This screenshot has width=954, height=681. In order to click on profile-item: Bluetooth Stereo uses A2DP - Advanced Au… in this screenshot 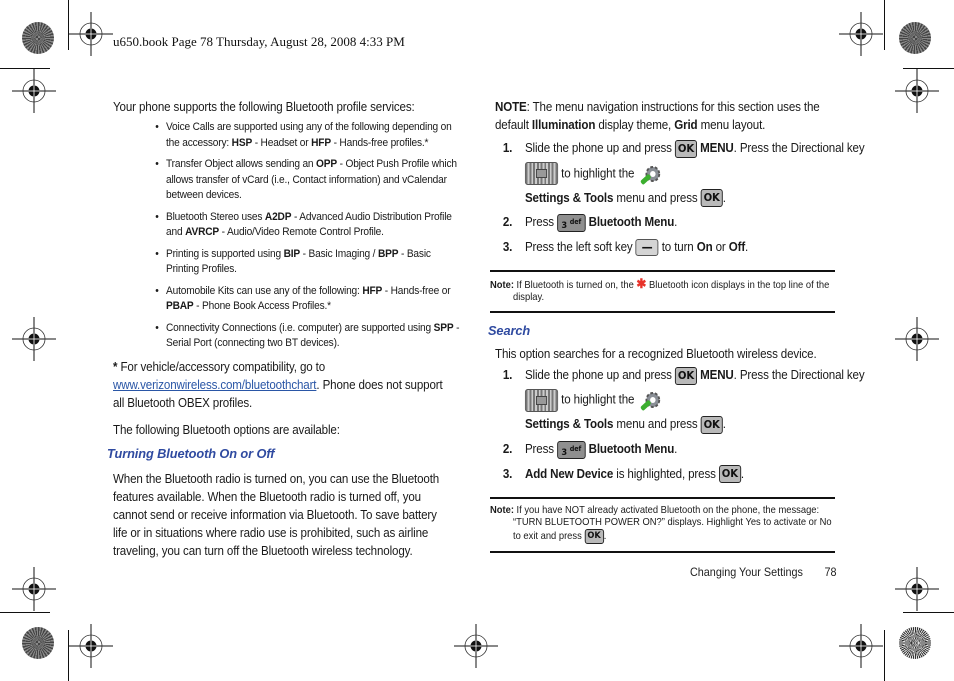, I will do `click(309, 225)`.